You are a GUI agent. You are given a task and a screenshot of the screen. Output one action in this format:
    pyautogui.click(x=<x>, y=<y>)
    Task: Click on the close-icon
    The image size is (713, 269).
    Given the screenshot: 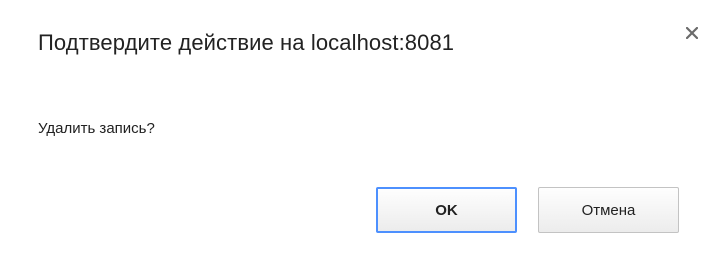 What is the action you would take?
    pyautogui.click(x=692, y=33)
    